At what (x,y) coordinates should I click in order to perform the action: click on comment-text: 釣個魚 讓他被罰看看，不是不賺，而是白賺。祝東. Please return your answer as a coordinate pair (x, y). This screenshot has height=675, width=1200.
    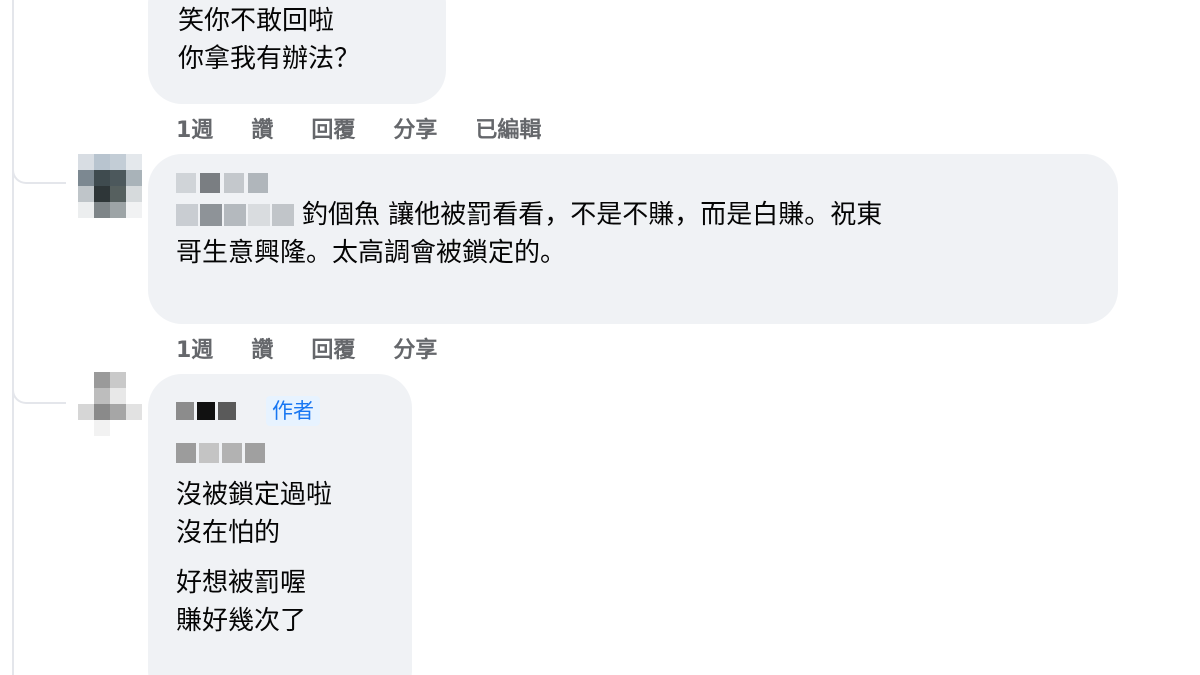
    Looking at the image, I should click on (592, 215).